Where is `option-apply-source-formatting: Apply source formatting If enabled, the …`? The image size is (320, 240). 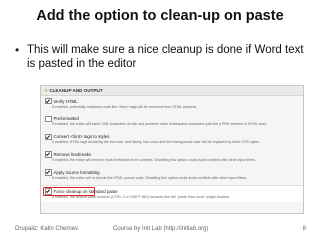 option-apply-source-formatting: Apply source formatting If enabled, the … is located at coordinates (172, 177).